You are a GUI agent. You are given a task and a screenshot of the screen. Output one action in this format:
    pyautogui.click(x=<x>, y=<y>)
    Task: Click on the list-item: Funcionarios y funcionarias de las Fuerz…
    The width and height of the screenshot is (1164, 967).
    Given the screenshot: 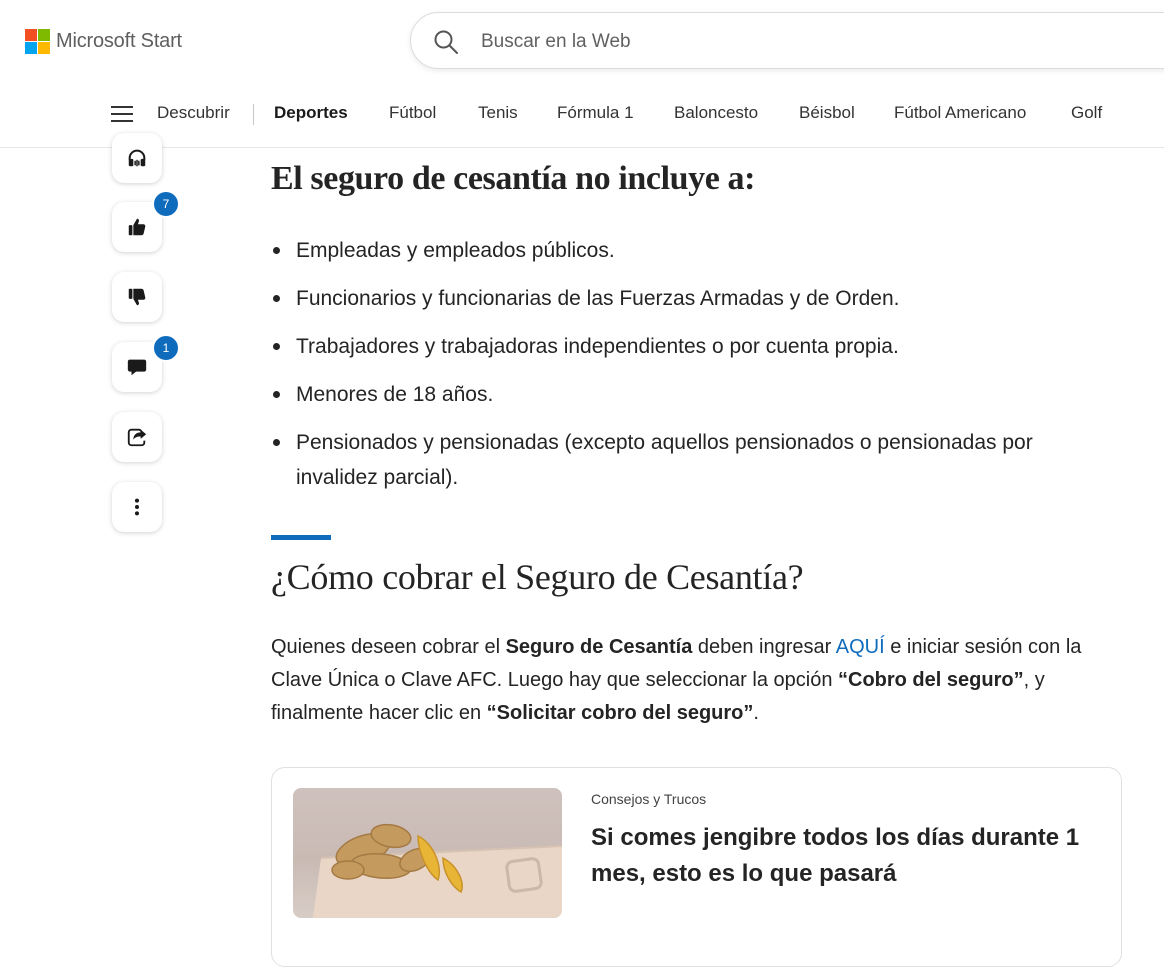 What is the action you would take?
    pyautogui.click(x=691, y=298)
    